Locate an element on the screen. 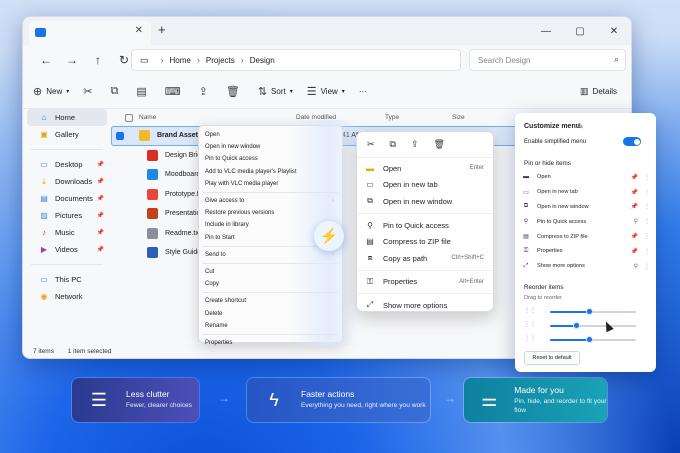 The image size is (680, 453). view-button: ☰ View ▾ is located at coordinates (326, 91).